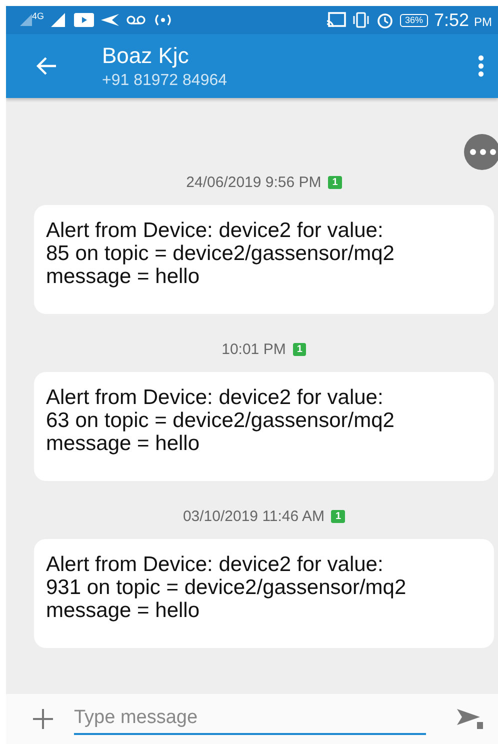  I want to click on timestamp: 24/06/2019 9:56 PM, so click(254, 182).